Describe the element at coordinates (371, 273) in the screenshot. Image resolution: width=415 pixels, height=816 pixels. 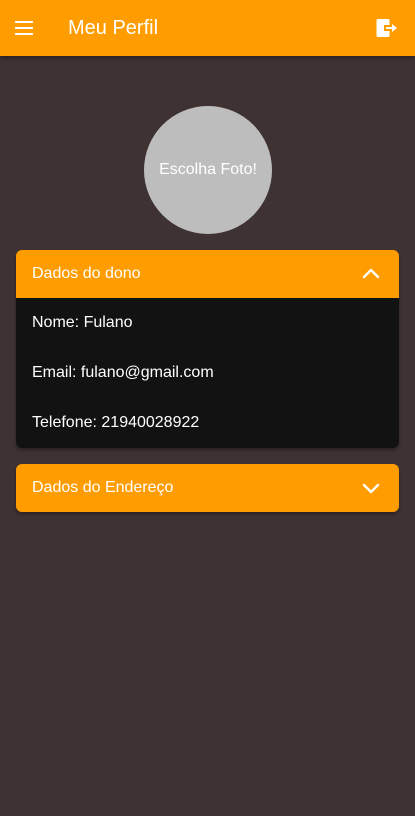
I see `chevron-up-icon` at that location.